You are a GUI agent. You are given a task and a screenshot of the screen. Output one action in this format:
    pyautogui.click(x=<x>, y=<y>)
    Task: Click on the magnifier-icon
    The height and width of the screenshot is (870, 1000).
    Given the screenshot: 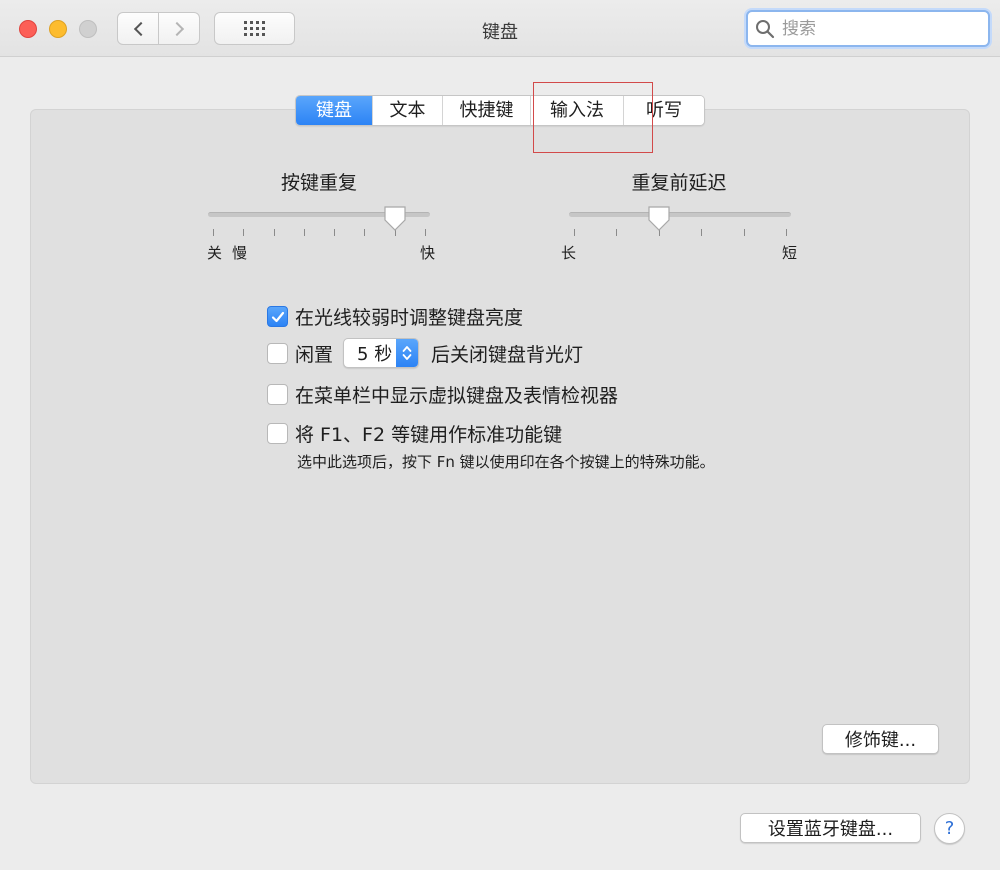 What is the action you would take?
    pyautogui.click(x=765, y=28)
    